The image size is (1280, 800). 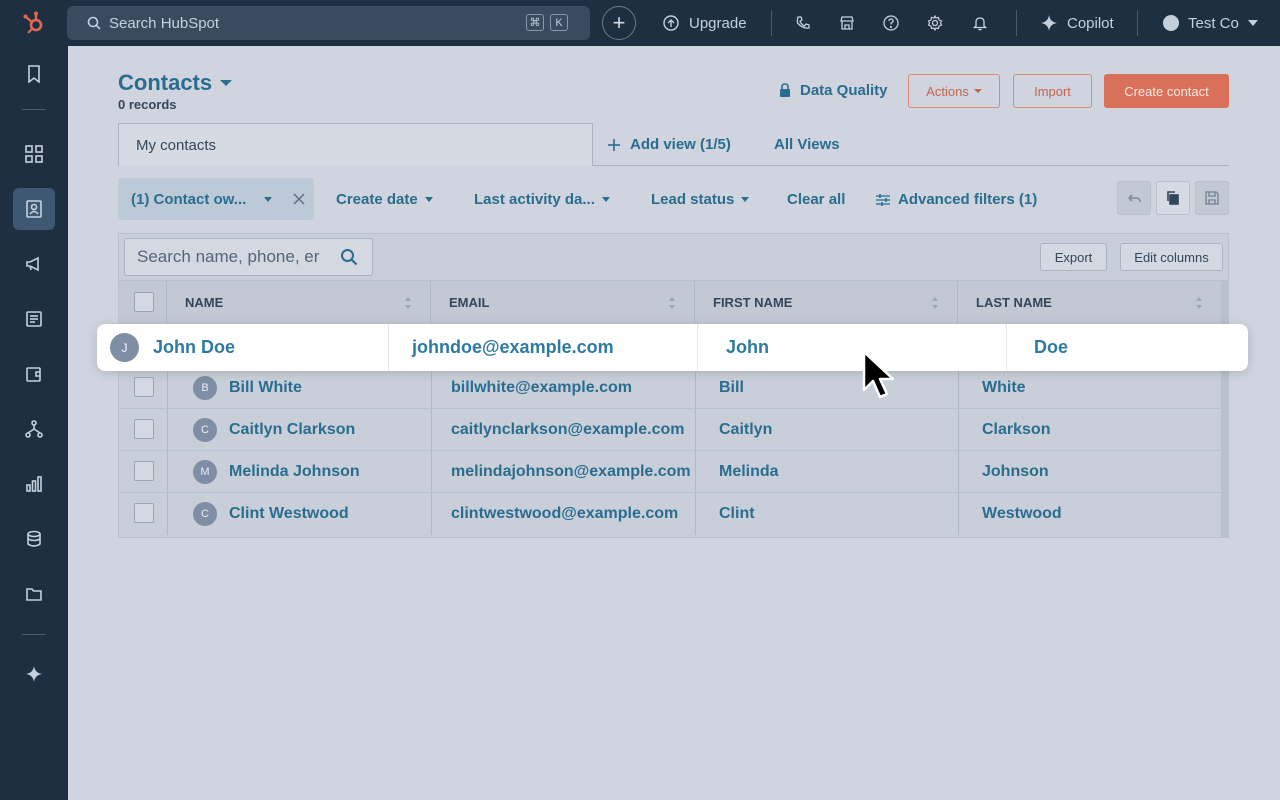 What do you see at coordinates (564, 513) in the screenshot?
I see `contact-email: clintwestwood@example.com` at bounding box center [564, 513].